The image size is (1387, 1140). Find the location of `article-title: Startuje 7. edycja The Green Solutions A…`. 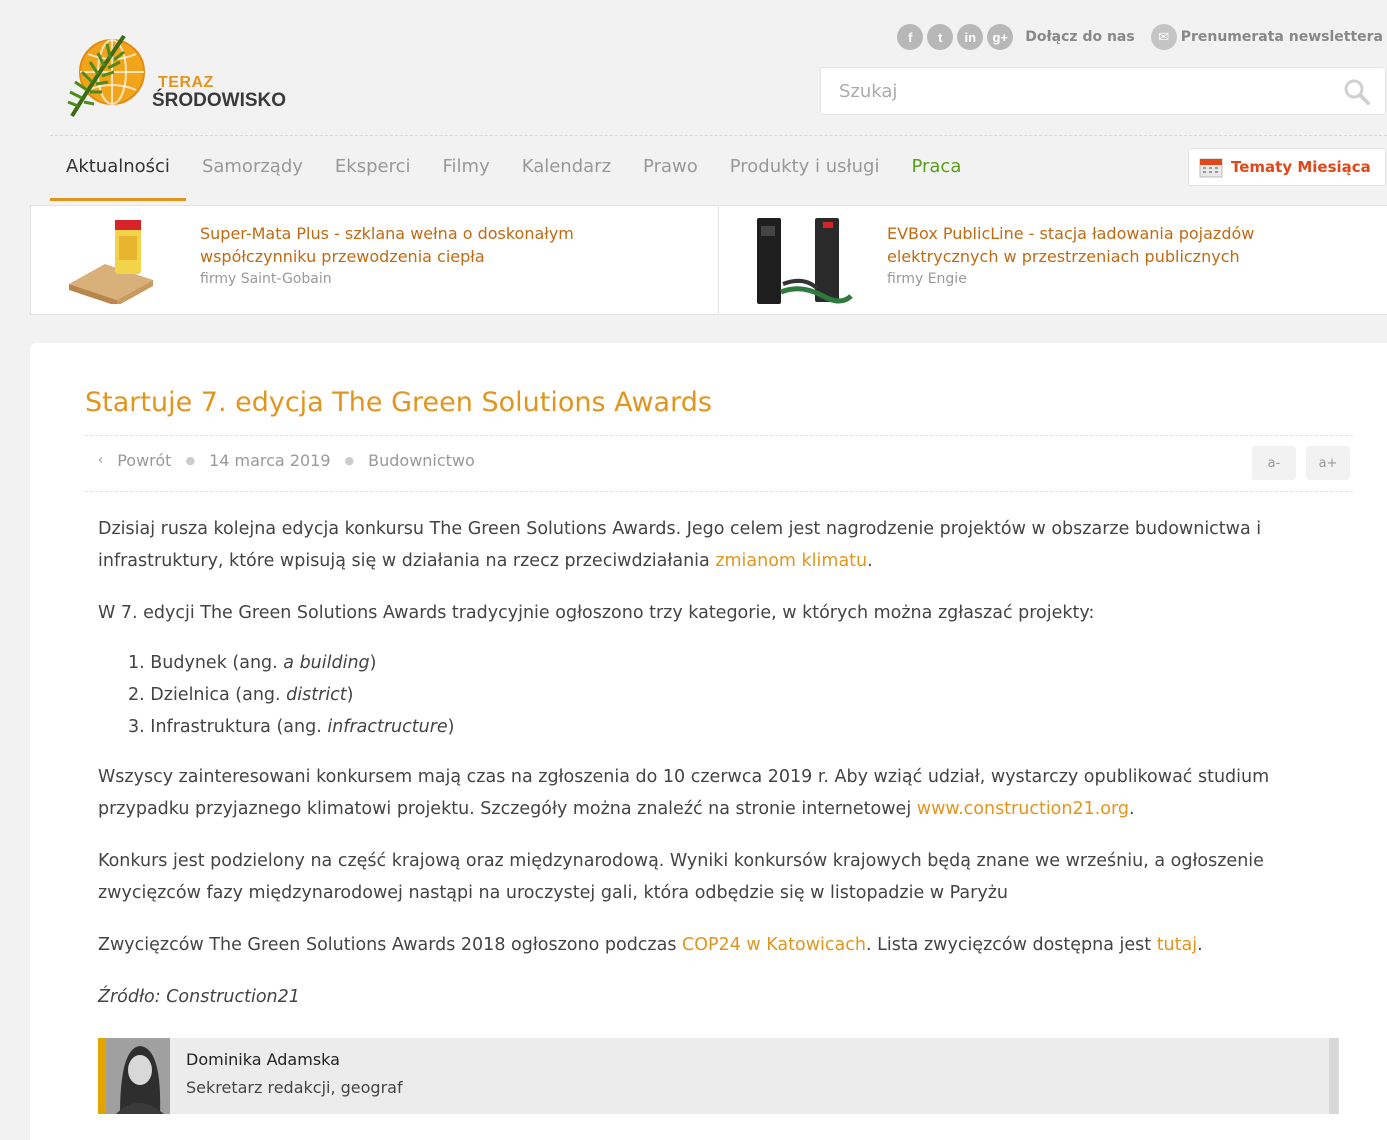

article-title: Startuje 7. edycja The Green Solutions A… is located at coordinates (398, 402).